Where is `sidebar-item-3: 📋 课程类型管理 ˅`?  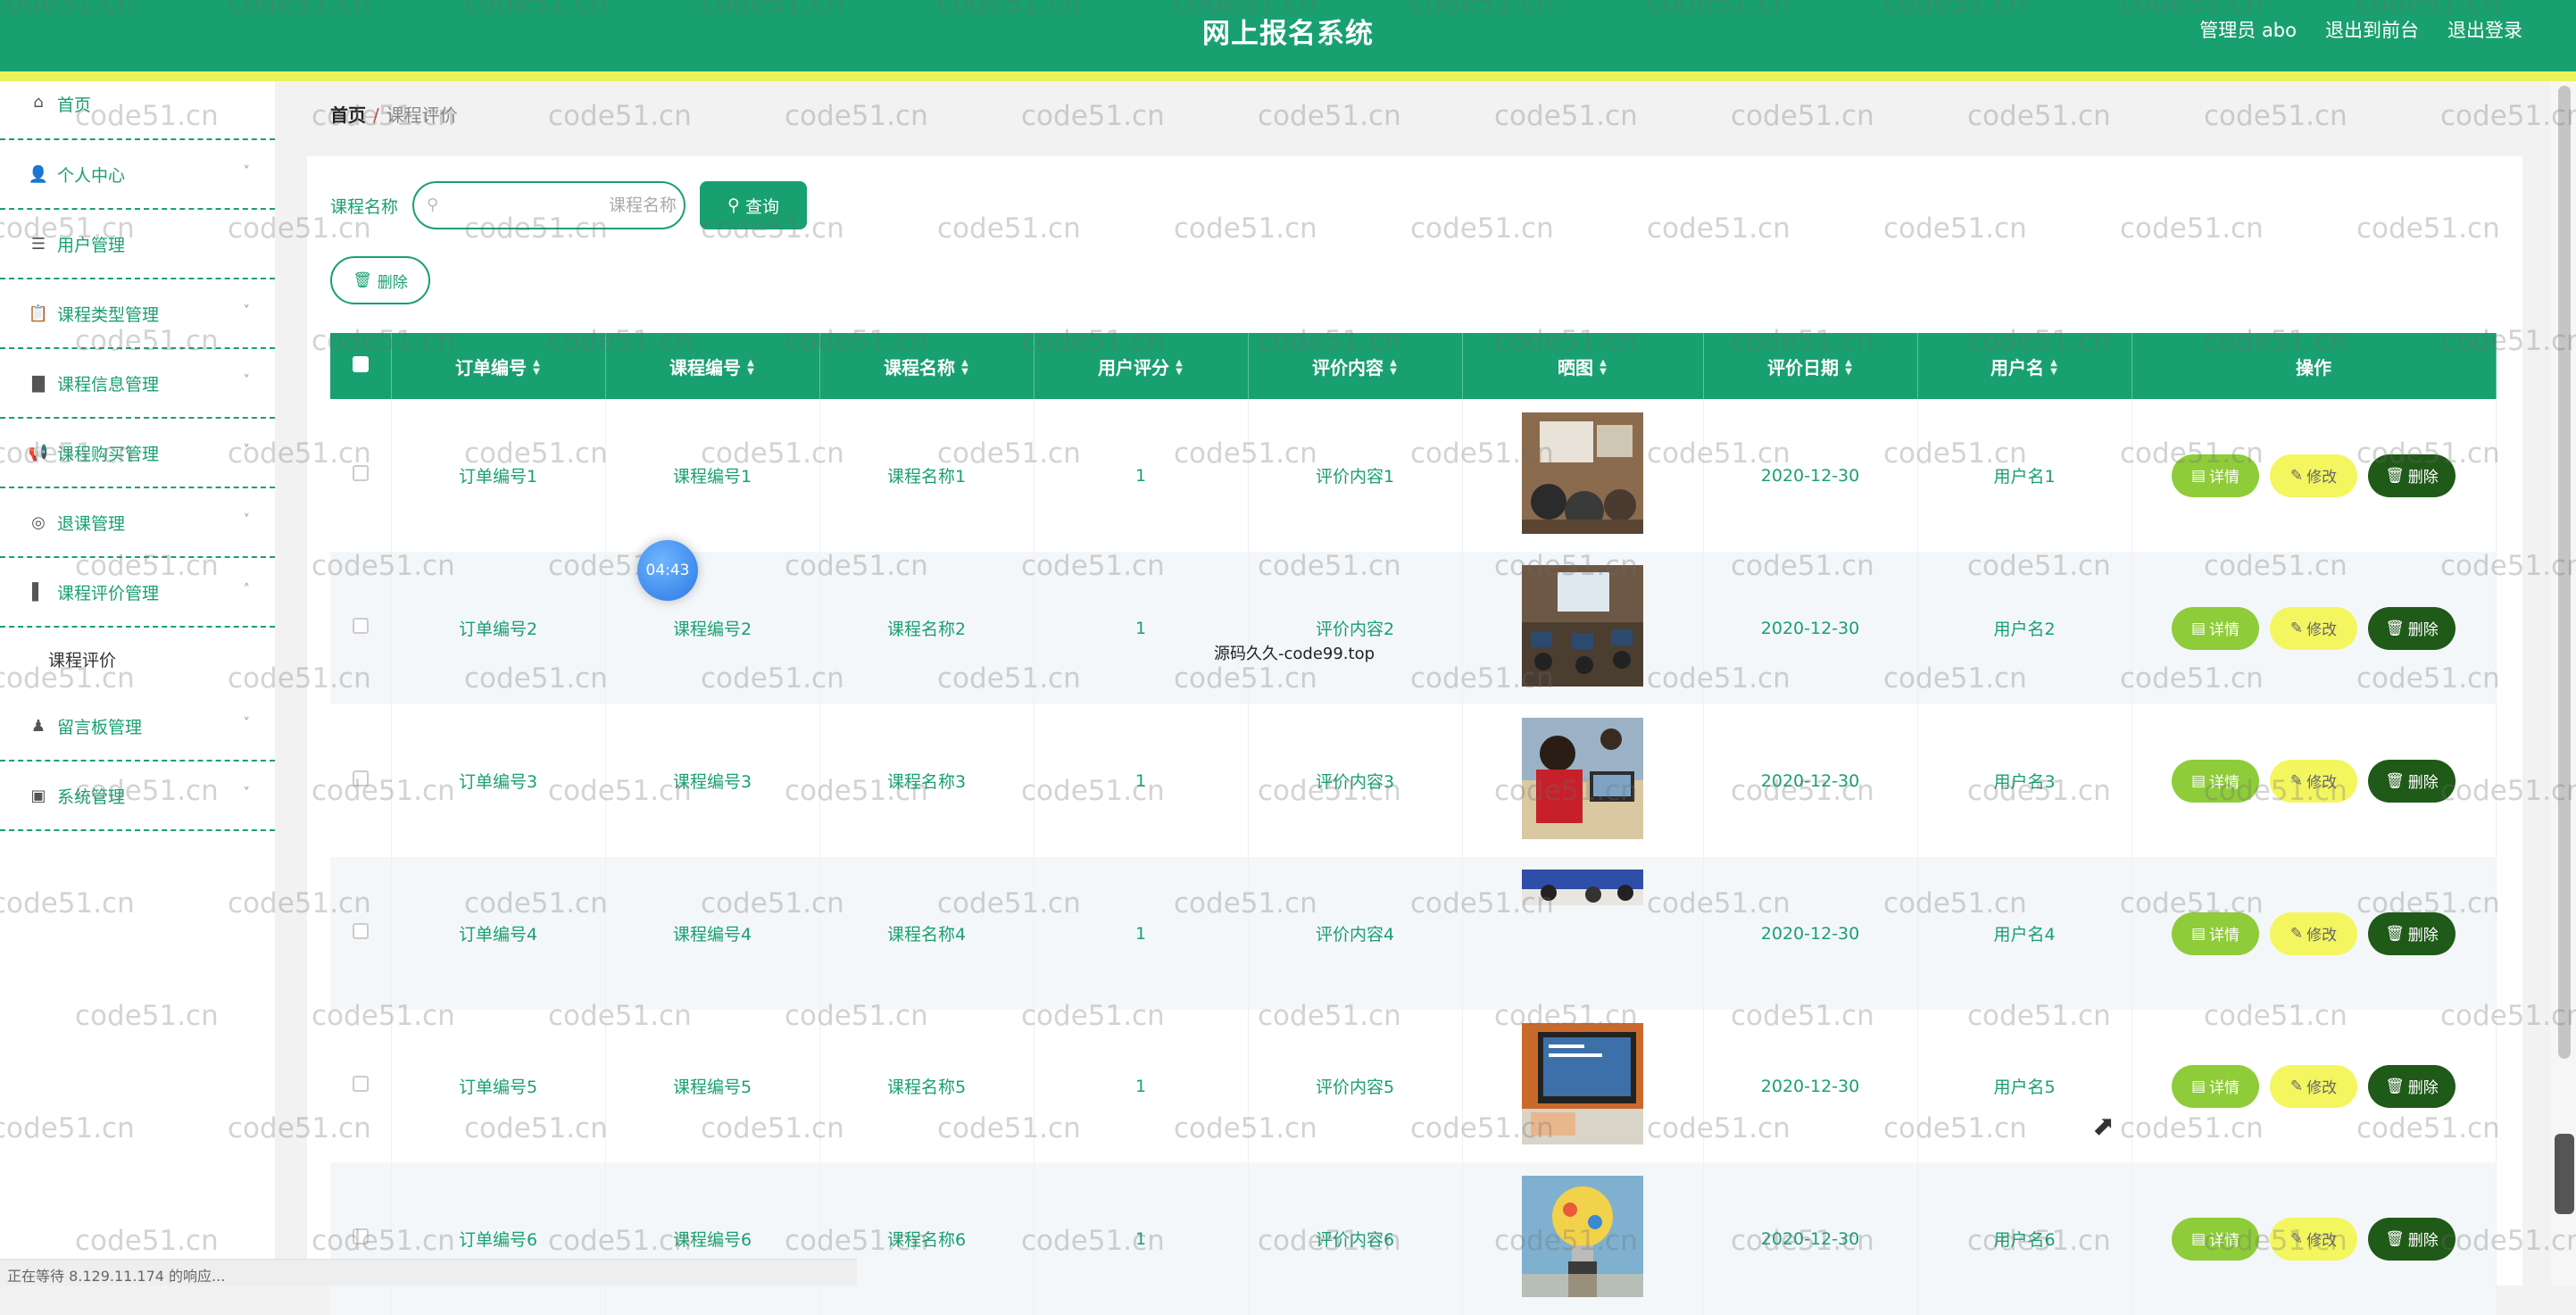
sidebar-item-3: 📋 课程类型管理 ˅ is located at coordinates (138, 314).